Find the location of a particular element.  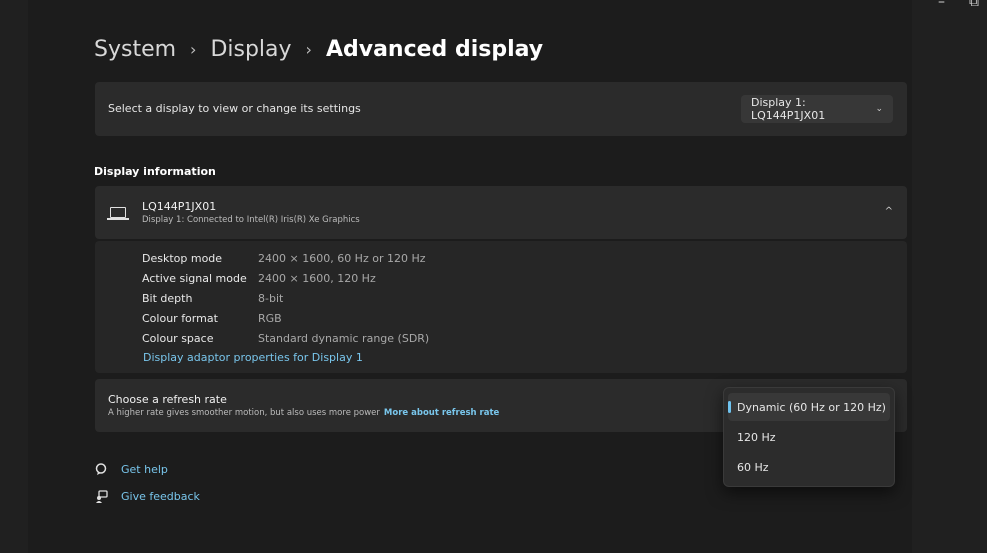

feedback-icon is located at coordinates (101, 496).